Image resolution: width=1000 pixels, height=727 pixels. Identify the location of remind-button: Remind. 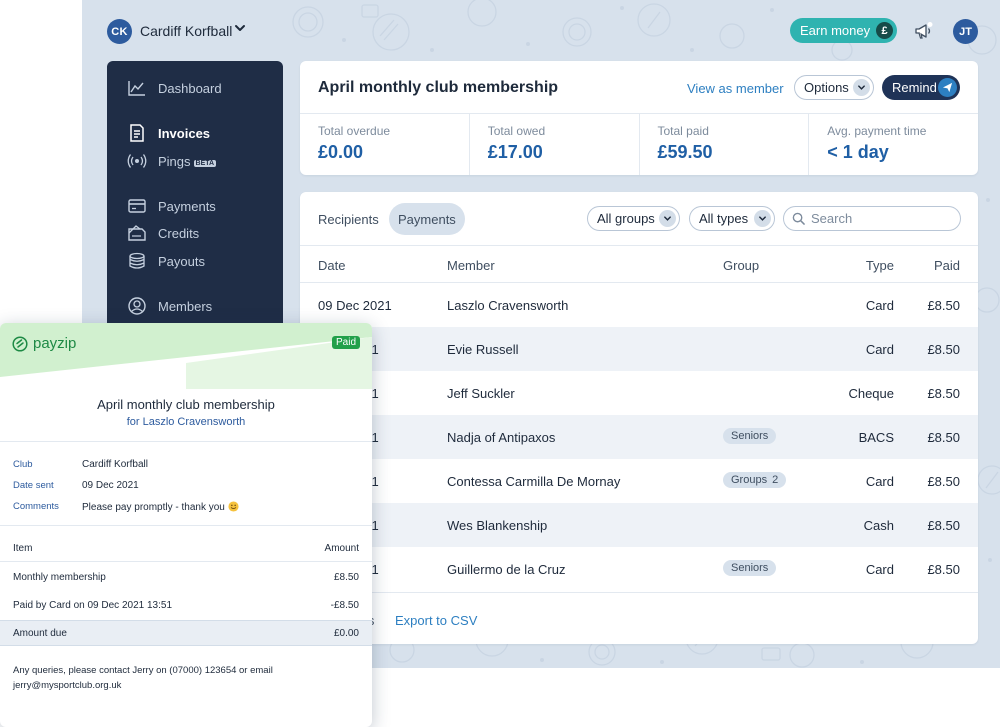
(921, 87).